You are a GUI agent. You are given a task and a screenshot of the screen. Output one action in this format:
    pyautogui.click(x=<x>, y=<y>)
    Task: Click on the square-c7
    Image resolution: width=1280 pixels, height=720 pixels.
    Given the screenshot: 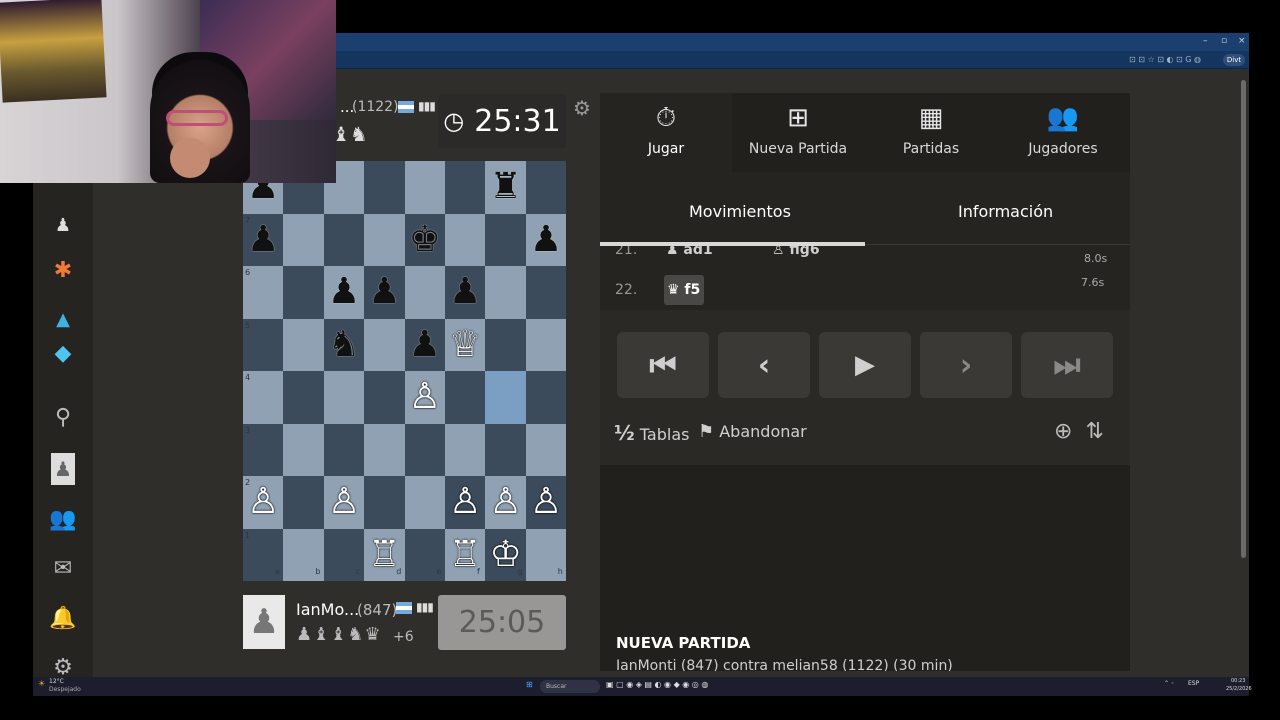 What is the action you would take?
    pyautogui.click(x=344, y=239)
    